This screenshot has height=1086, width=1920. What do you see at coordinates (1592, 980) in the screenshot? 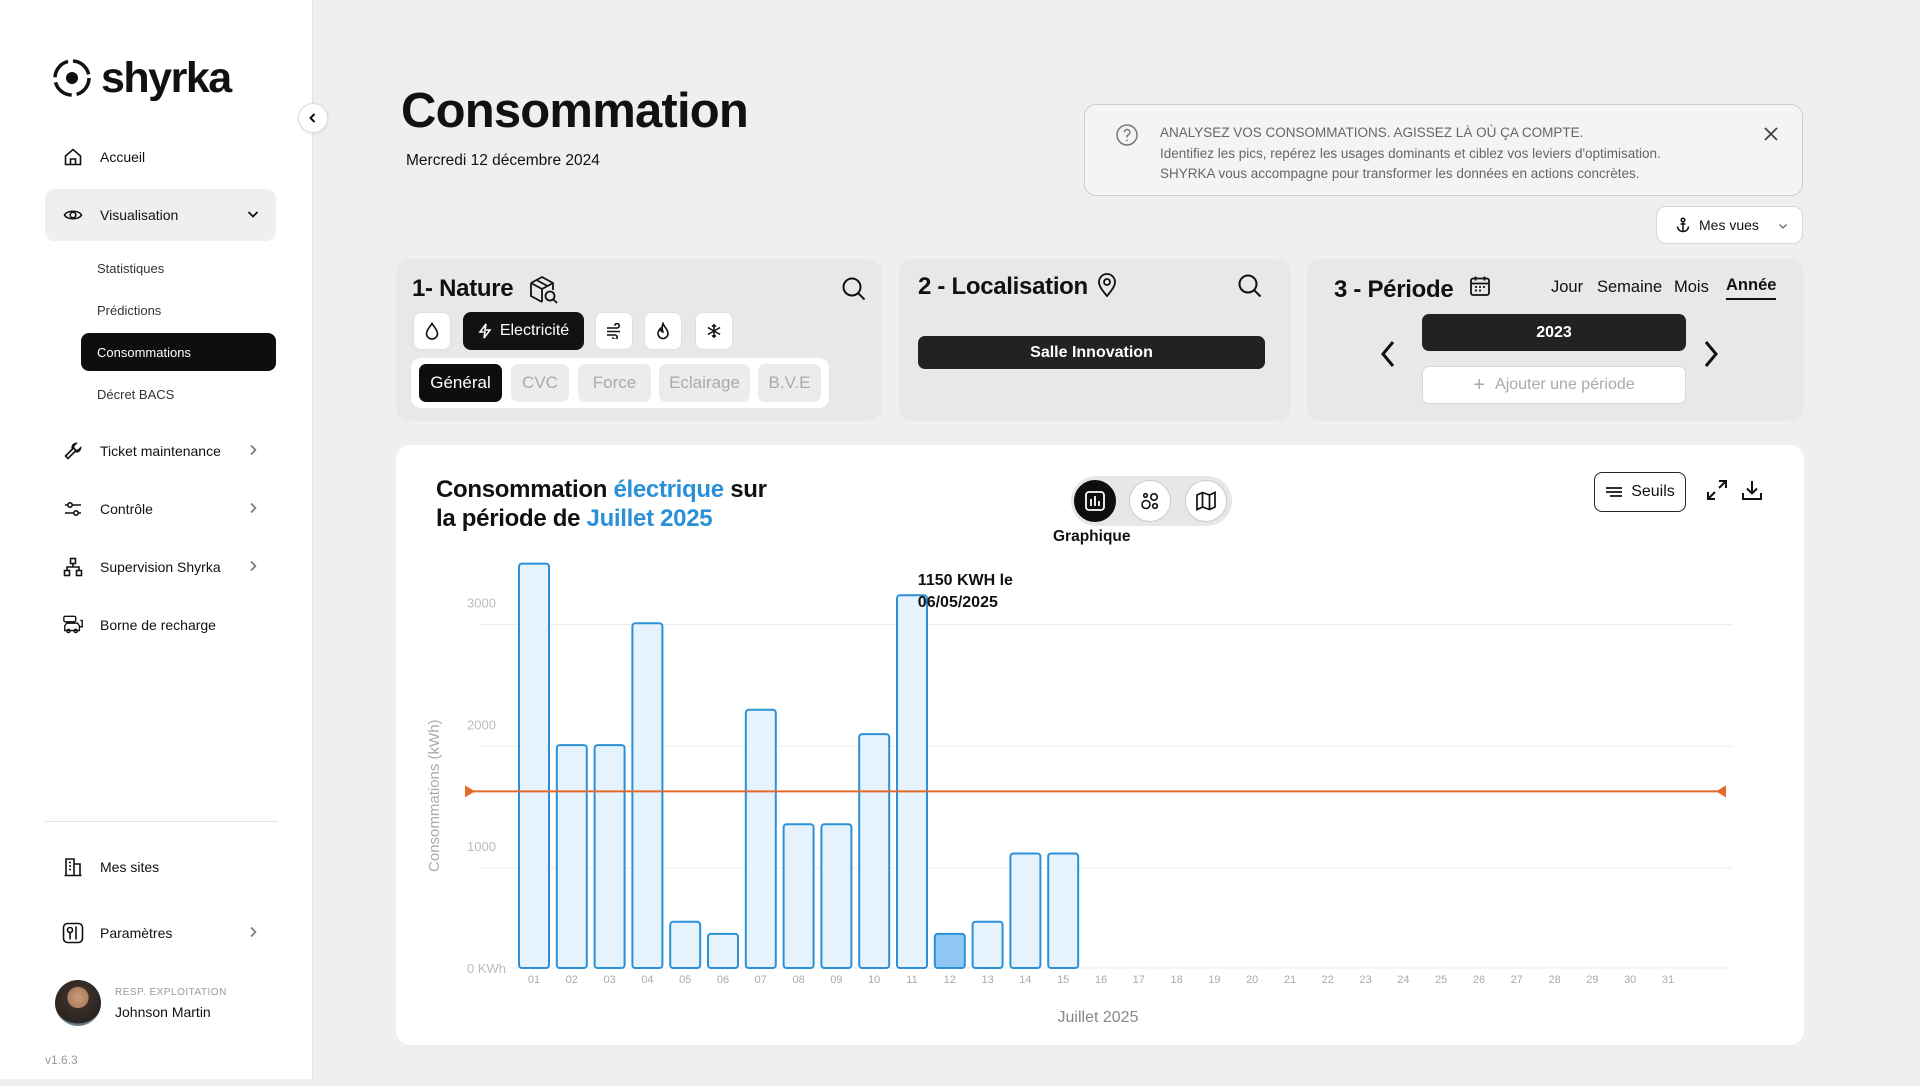
I see `chart-x-tick-label: 29` at bounding box center [1592, 980].